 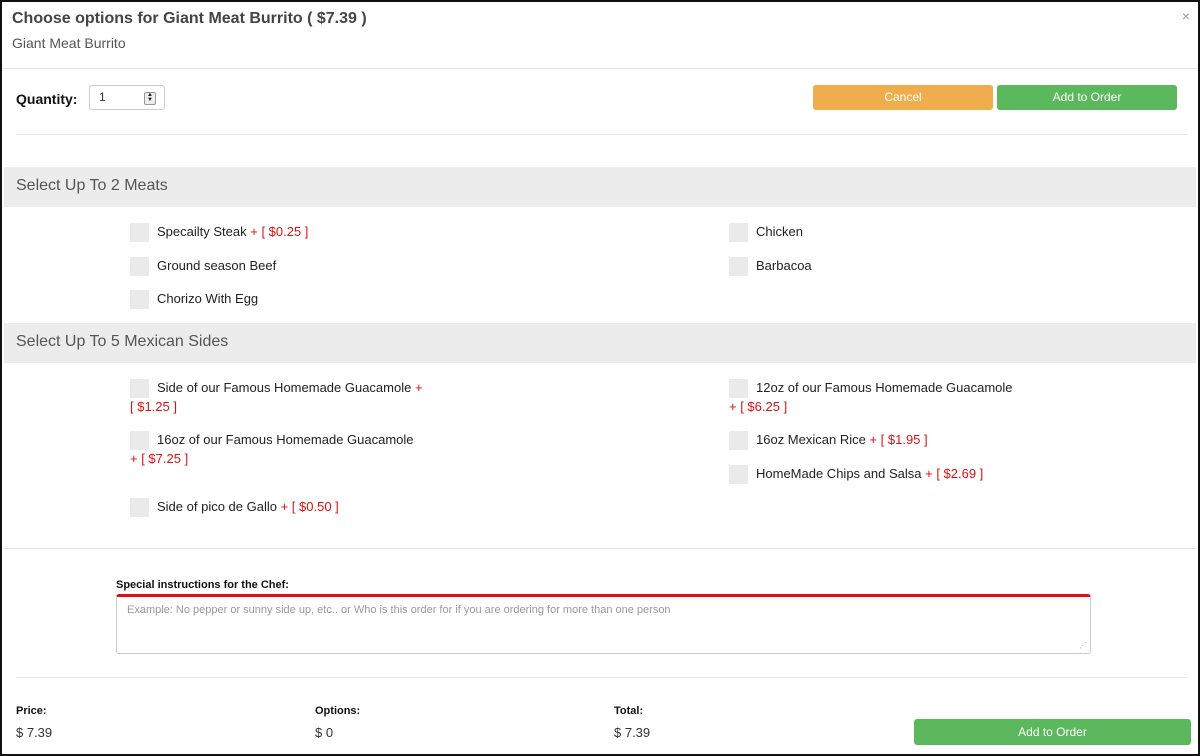 I want to click on cancel-button: Cancel, so click(x=903, y=97).